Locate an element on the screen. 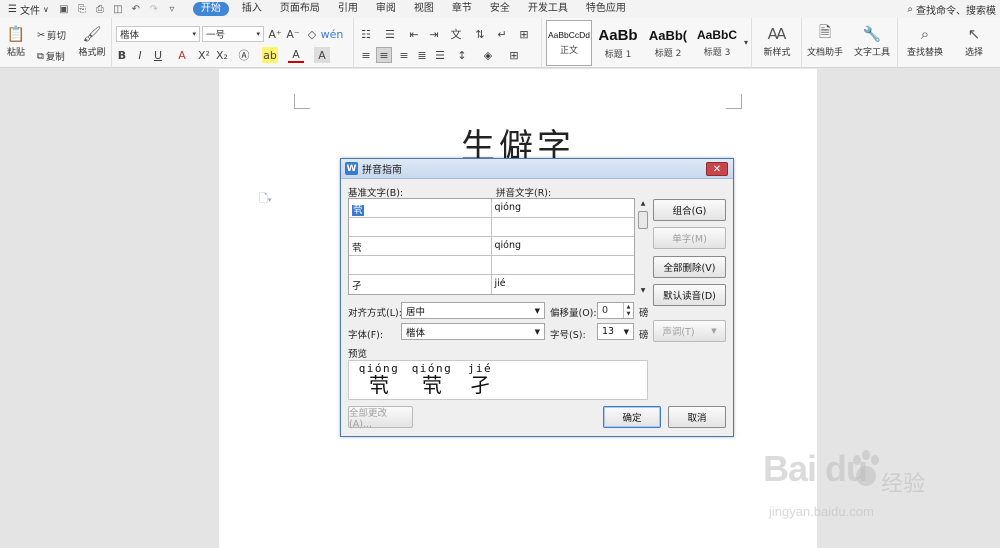  font-color-icon: A is located at coordinates (296, 55).